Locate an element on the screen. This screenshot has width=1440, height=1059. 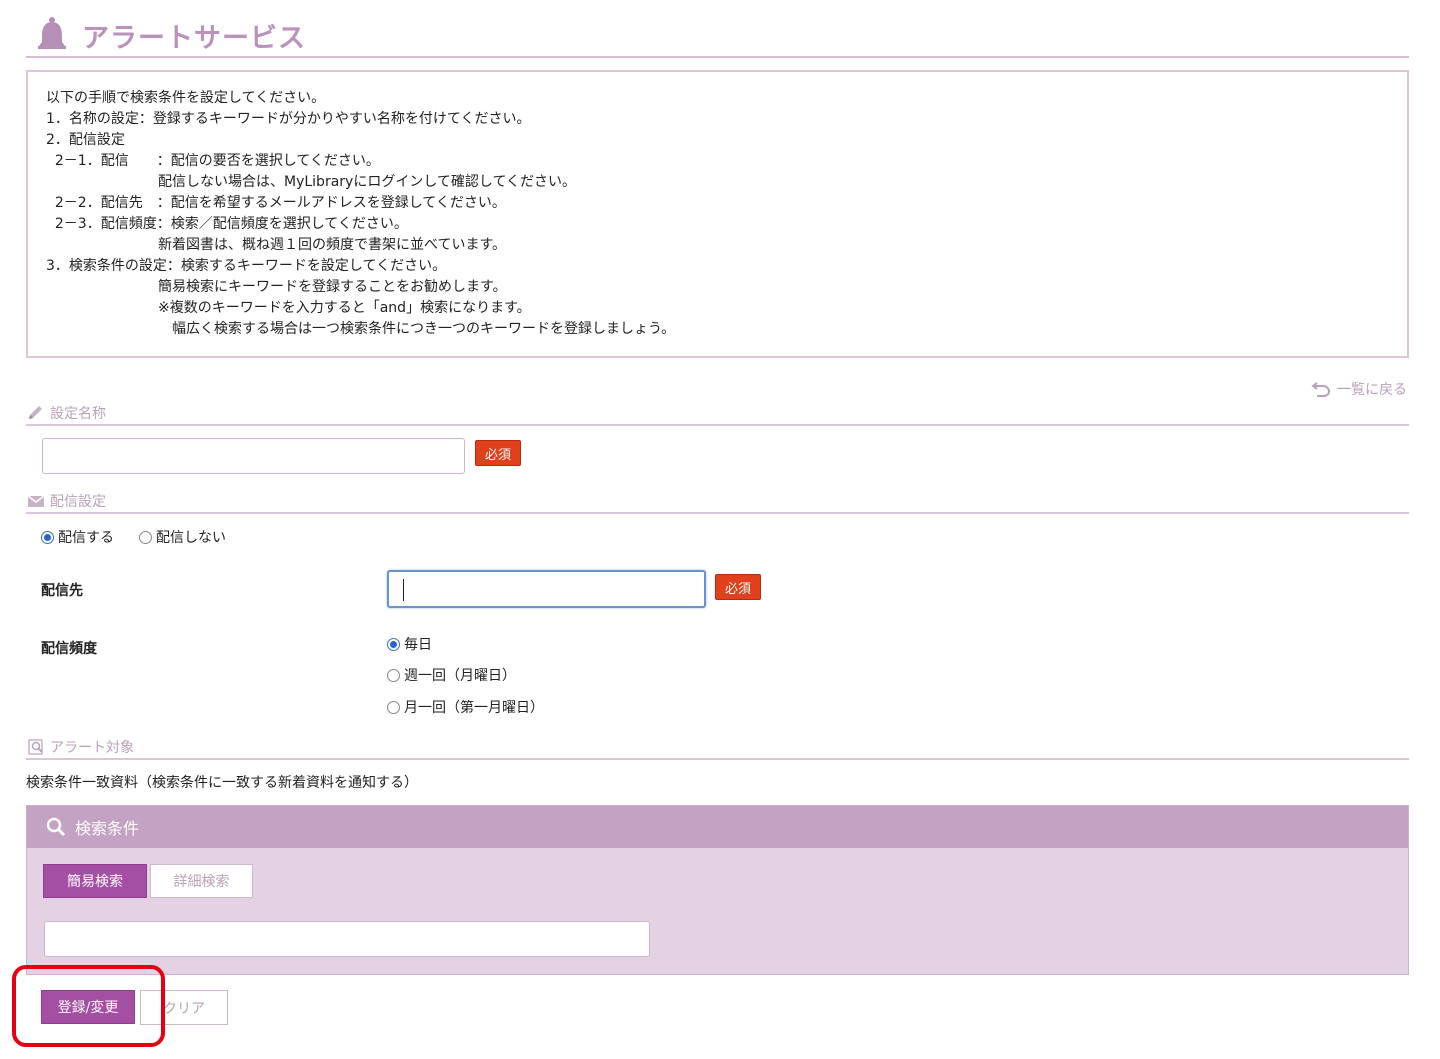
destination-label: 配信先 is located at coordinates (62, 591).